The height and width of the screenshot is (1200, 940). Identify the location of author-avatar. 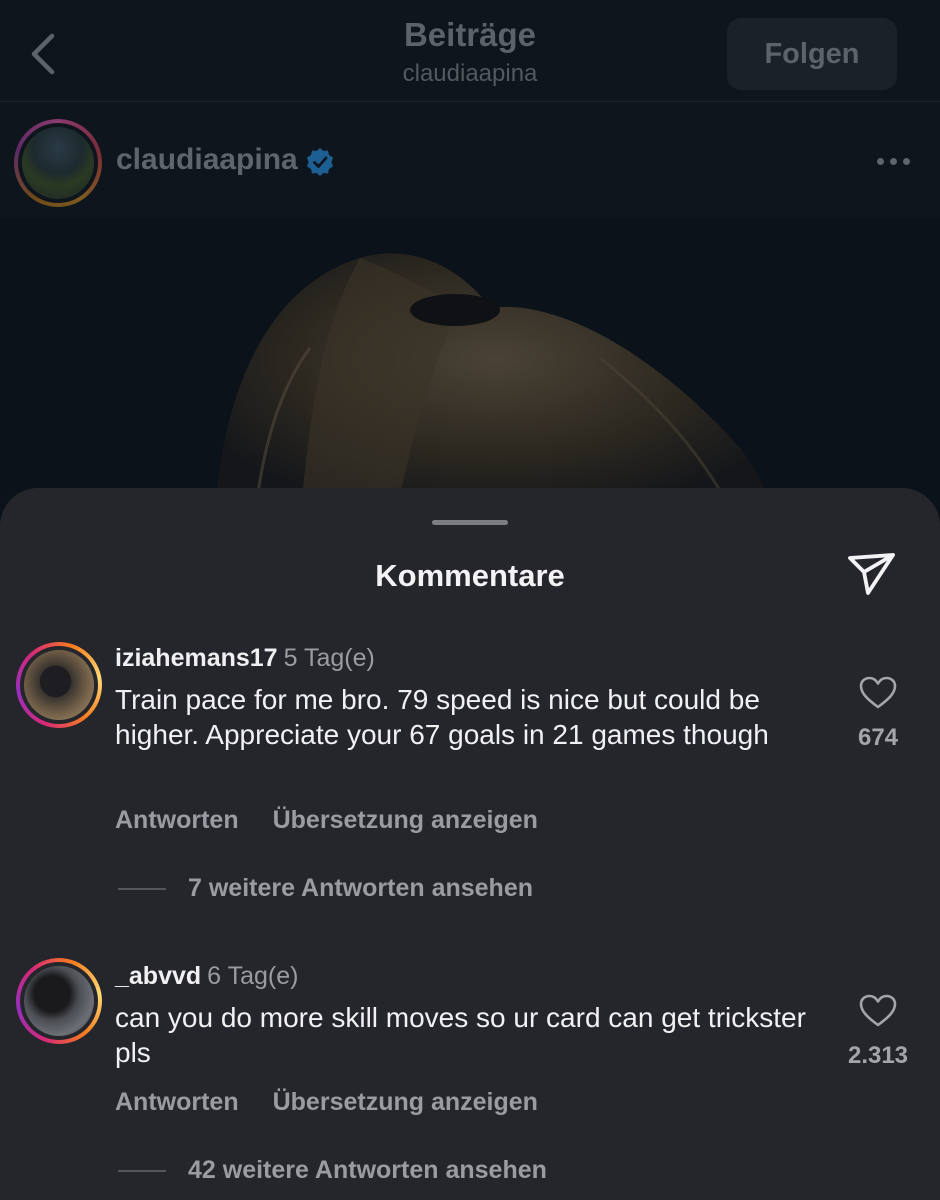
(58, 163).